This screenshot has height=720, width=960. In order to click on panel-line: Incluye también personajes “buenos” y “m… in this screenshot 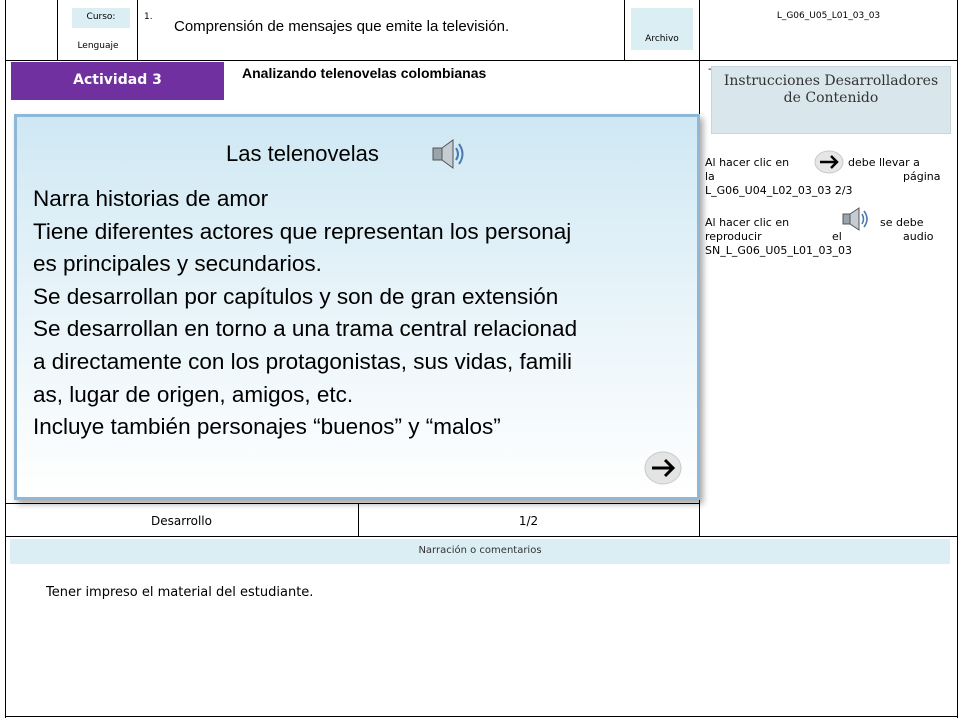, I will do `click(267, 427)`.